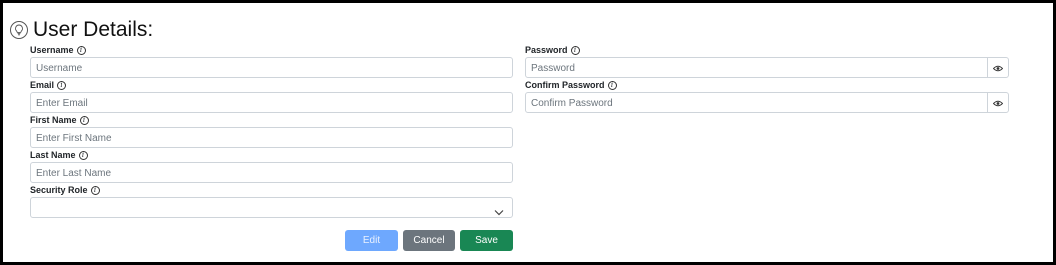 This screenshot has height=265, width=1056. I want to click on email-label: Email i, so click(48, 85).